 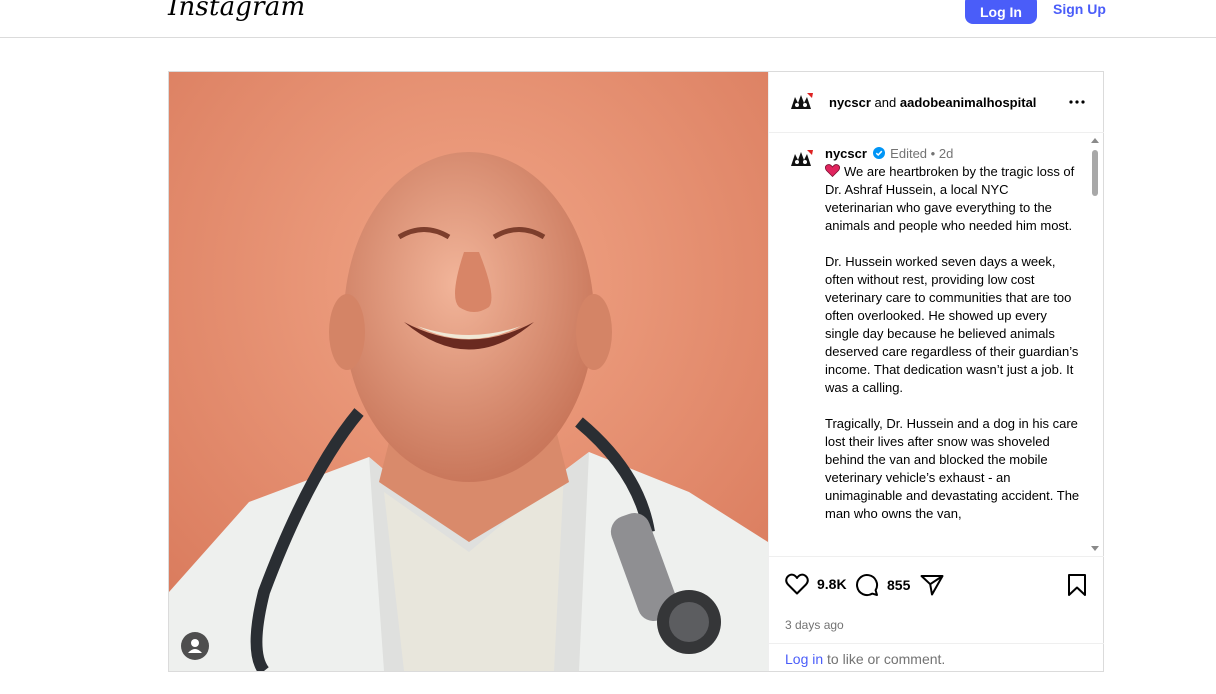 What do you see at coordinates (1095, 345) in the screenshot?
I see `caption-scrollbar` at bounding box center [1095, 345].